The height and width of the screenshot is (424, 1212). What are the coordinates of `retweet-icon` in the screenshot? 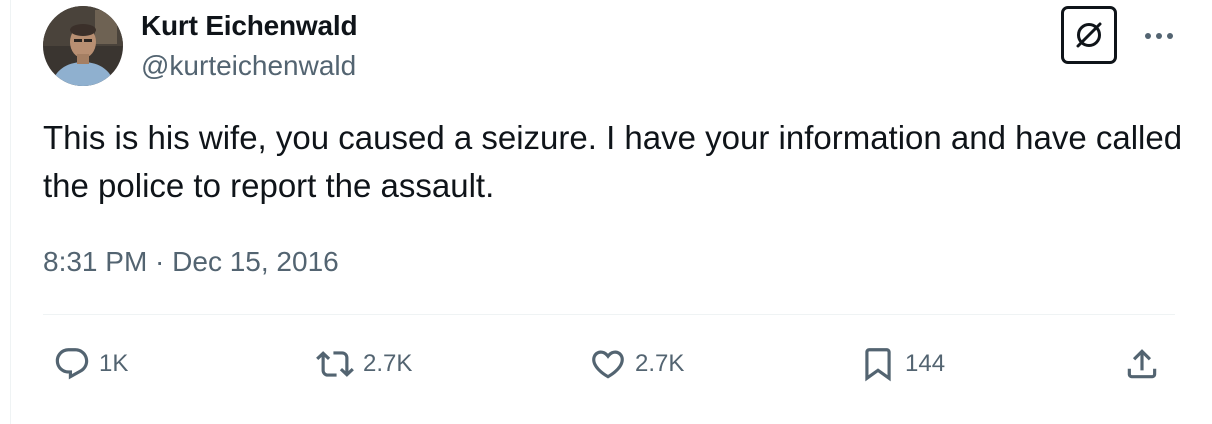 It's located at (335, 364).